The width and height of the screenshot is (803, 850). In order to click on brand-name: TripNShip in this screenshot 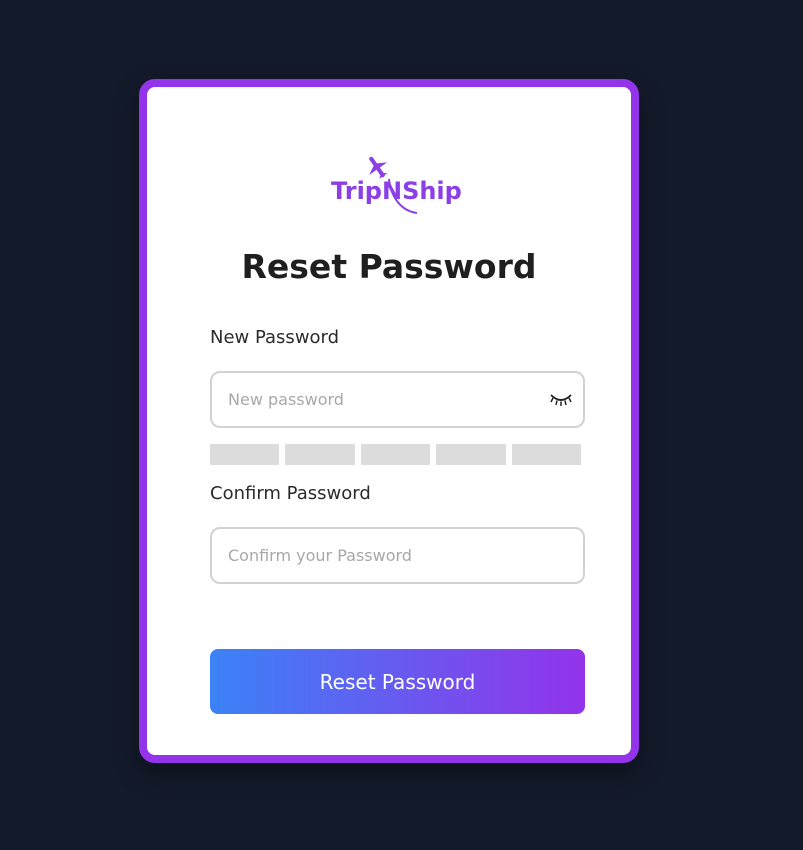, I will do `click(396, 191)`.